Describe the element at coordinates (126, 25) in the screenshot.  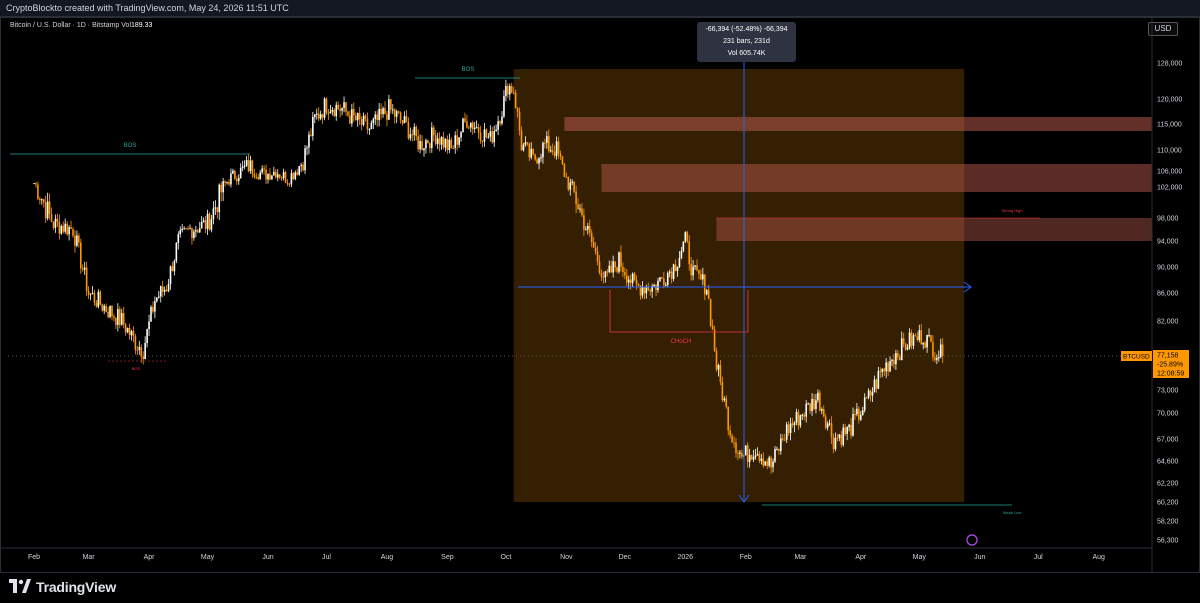
I see `volume-label: Vol` at that location.